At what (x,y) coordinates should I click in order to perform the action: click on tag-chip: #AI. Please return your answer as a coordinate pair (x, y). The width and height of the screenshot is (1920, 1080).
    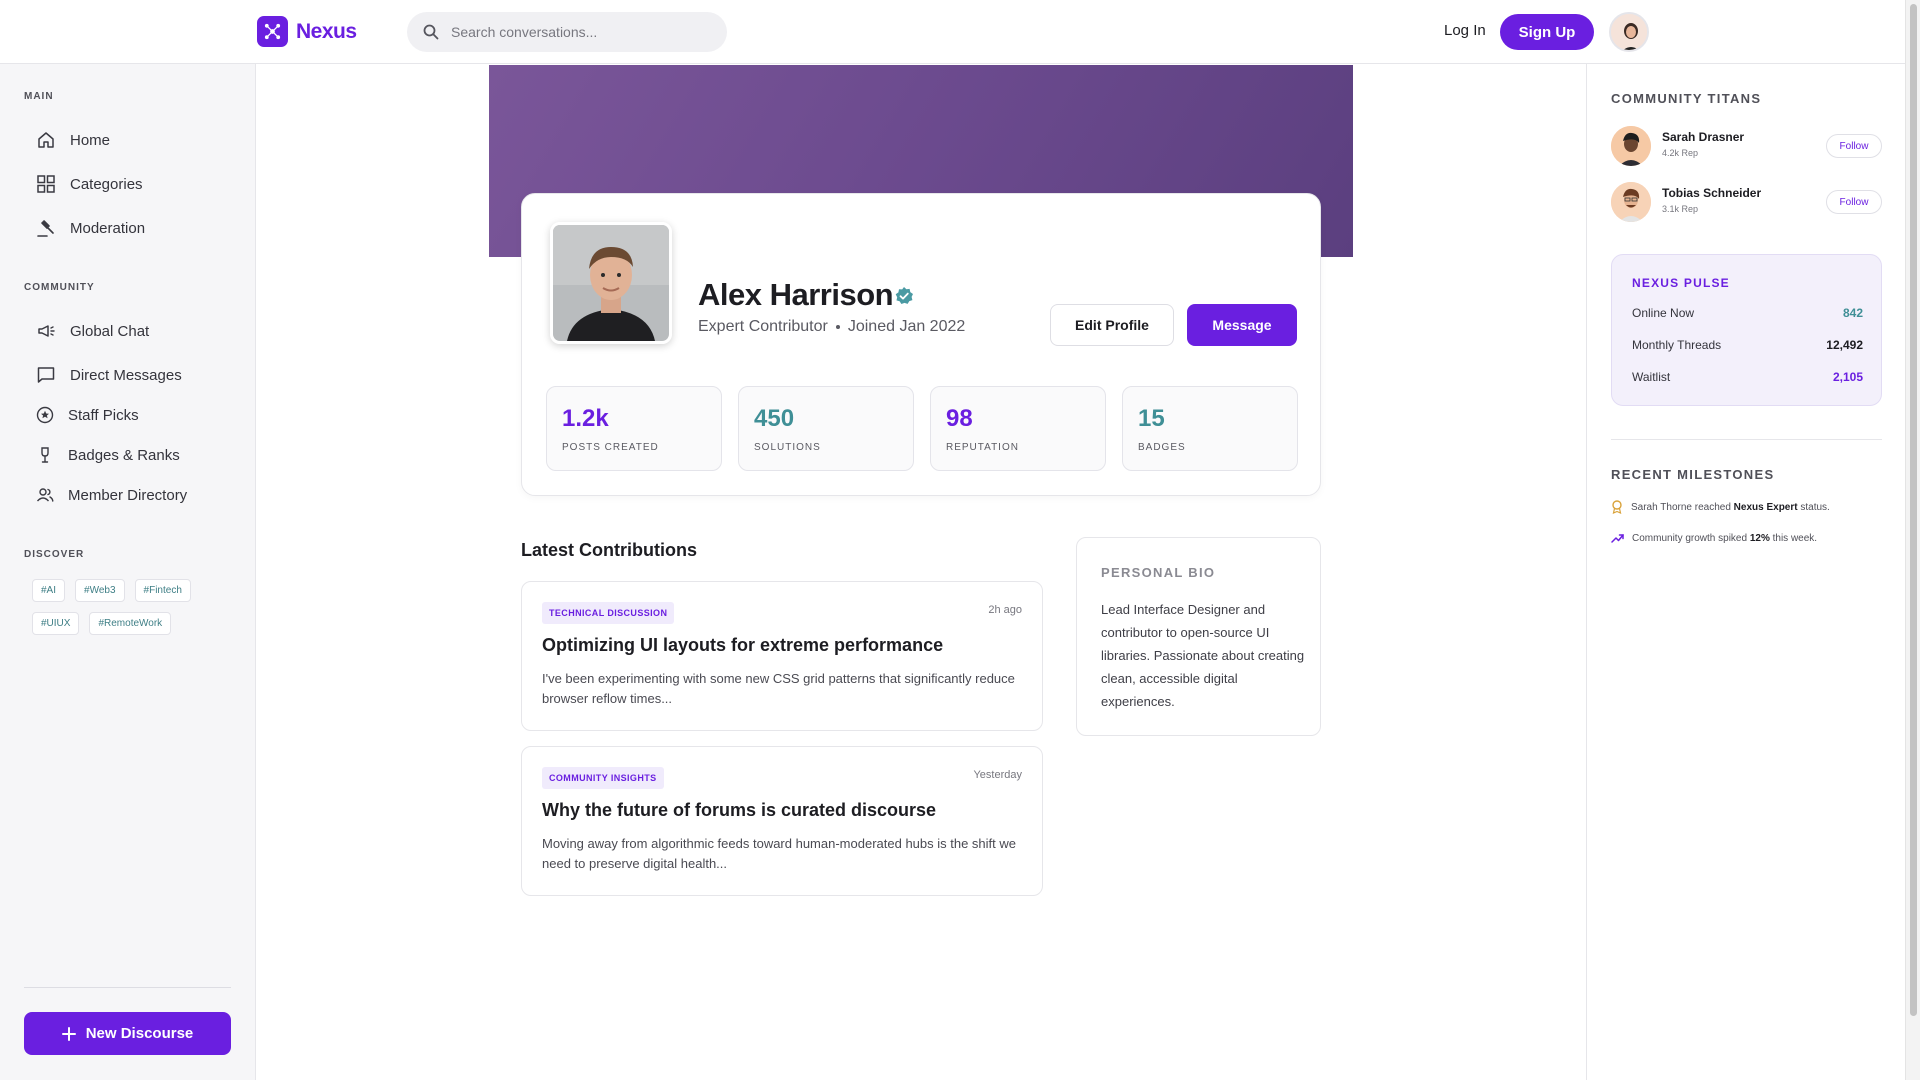
    Looking at the image, I should click on (49, 590).